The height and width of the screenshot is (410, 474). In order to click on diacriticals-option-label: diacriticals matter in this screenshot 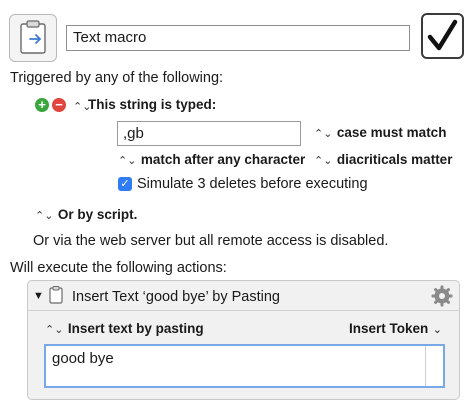, I will do `click(394, 159)`.